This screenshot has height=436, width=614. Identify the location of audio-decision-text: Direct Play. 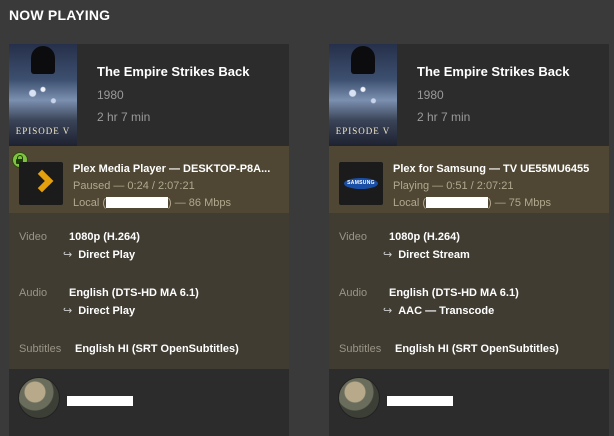
(107, 311).